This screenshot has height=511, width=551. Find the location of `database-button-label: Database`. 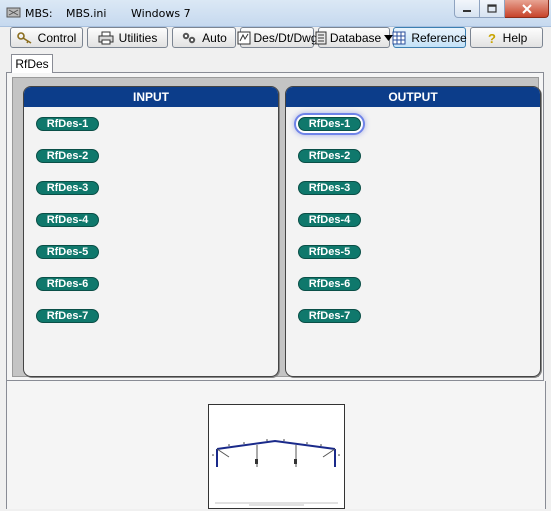

database-button-label: Database is located at coordinates (355, 37).